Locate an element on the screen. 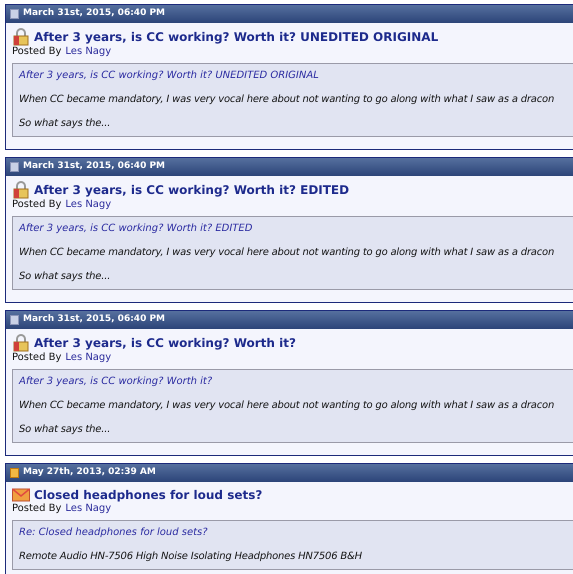 The width and height of the screenshot is (573, 574). post-title-link: After 3 years, is CC working? Worth it? is located at coordinates (165, 343).